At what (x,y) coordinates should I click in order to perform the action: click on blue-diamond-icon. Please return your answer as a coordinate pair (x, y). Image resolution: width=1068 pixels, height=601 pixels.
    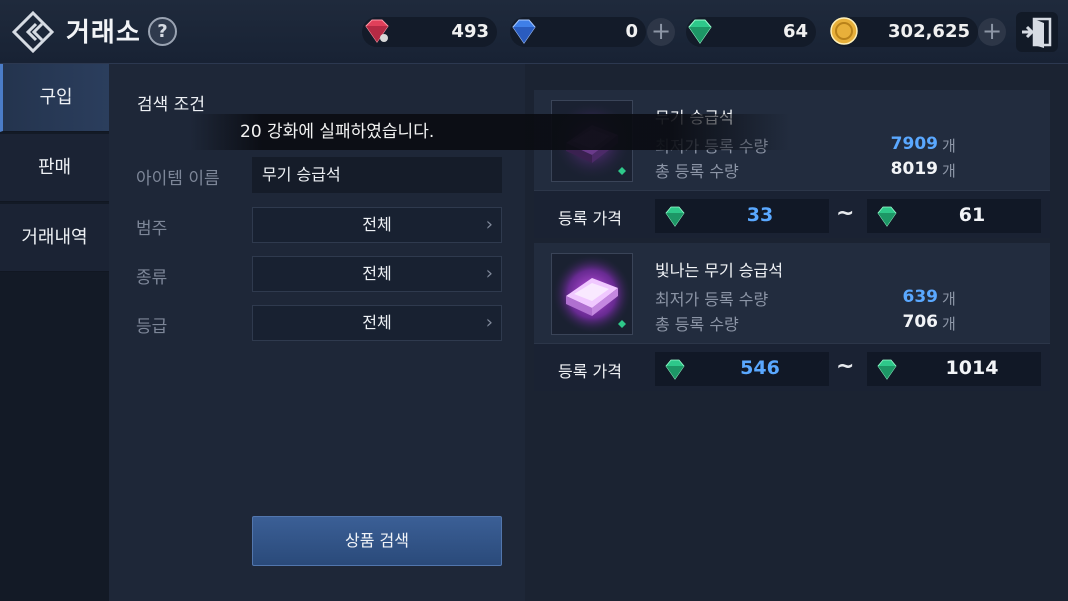
    Looking at the image, I should click on (524, 31).